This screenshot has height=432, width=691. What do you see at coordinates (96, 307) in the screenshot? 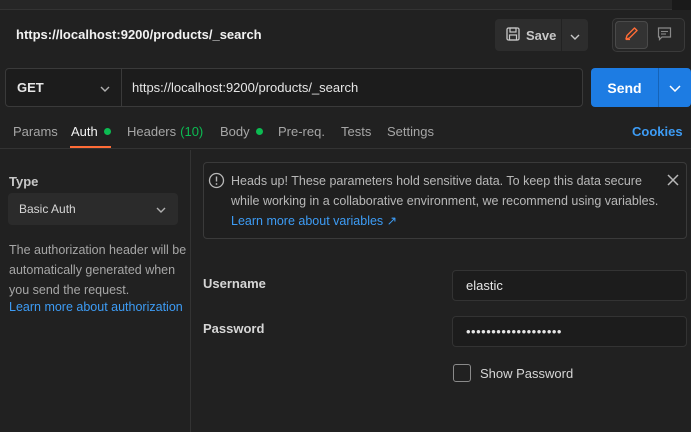
I see `learn-more-authorization-link: Learn more about authorization` at bounding box center [96, 307].